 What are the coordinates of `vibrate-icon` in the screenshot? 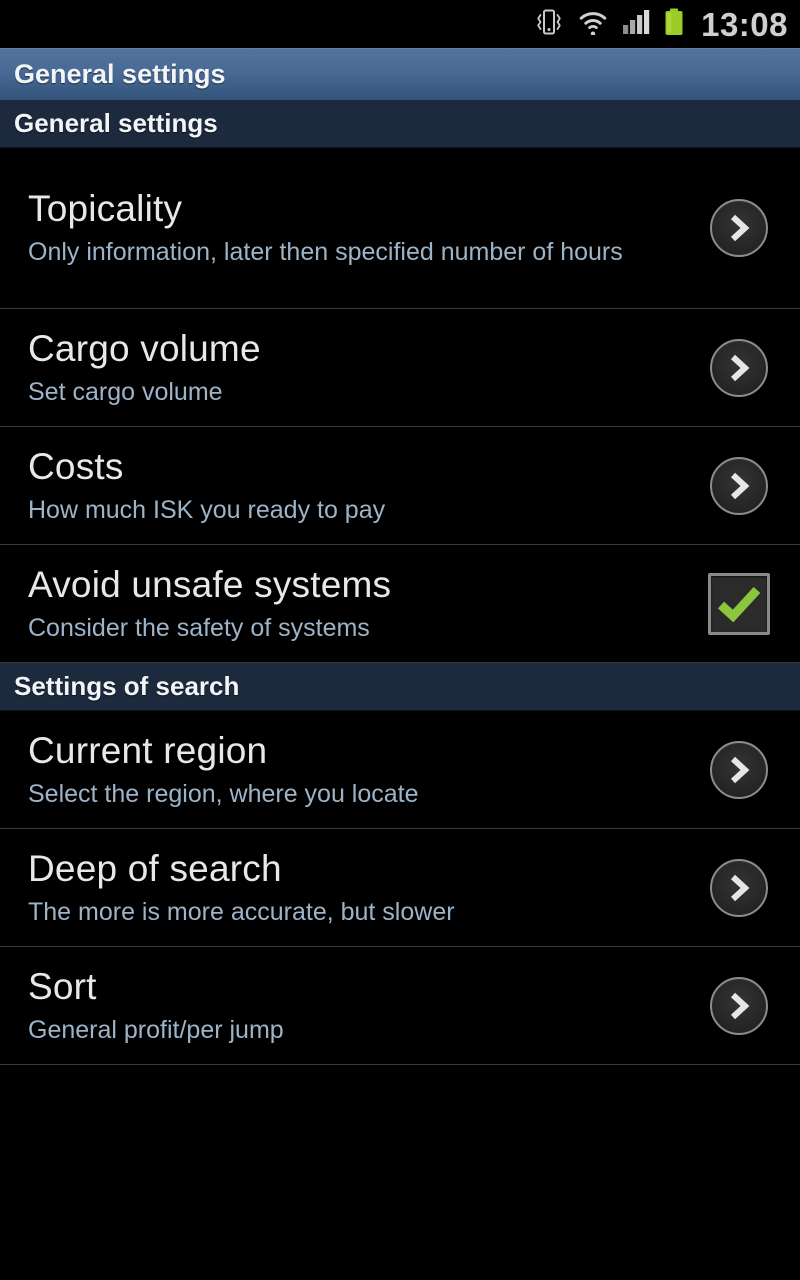 It's located at (549, 24).